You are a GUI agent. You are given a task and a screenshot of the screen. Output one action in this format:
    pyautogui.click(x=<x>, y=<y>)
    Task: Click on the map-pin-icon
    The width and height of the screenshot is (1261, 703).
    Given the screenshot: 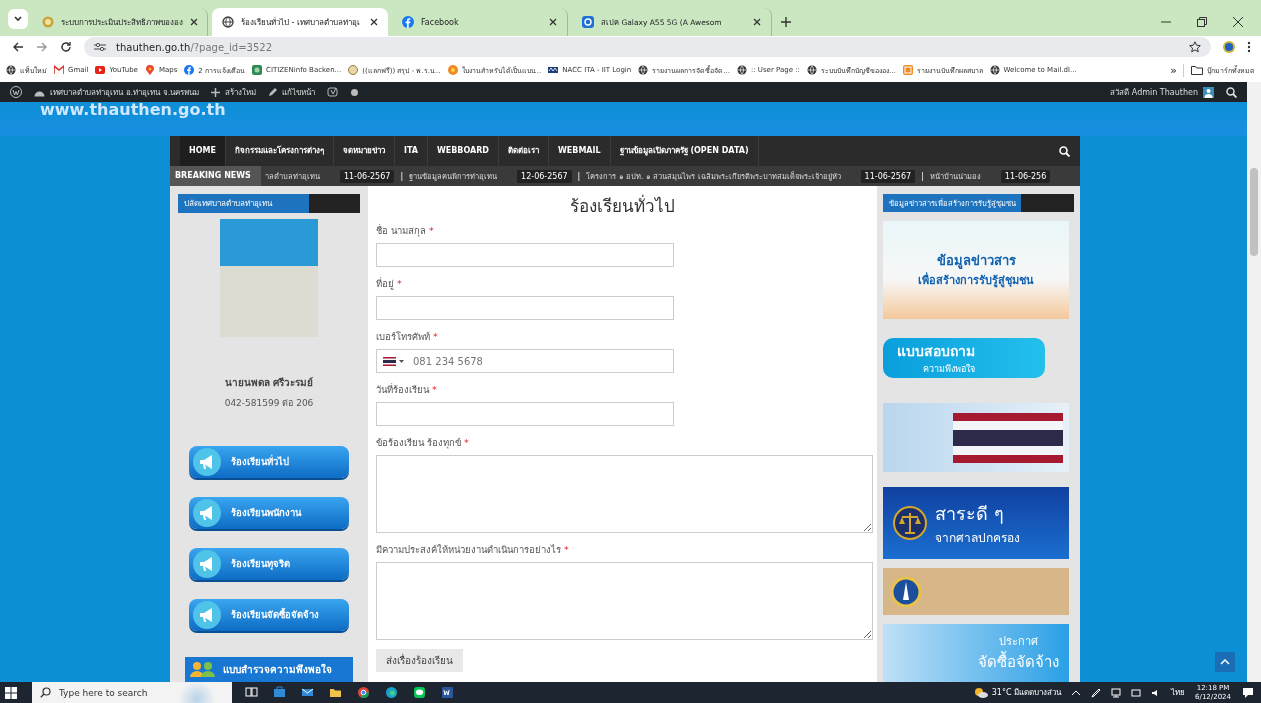 What is the action you would take?
    pyautogui.click(x=149, y=70)
    